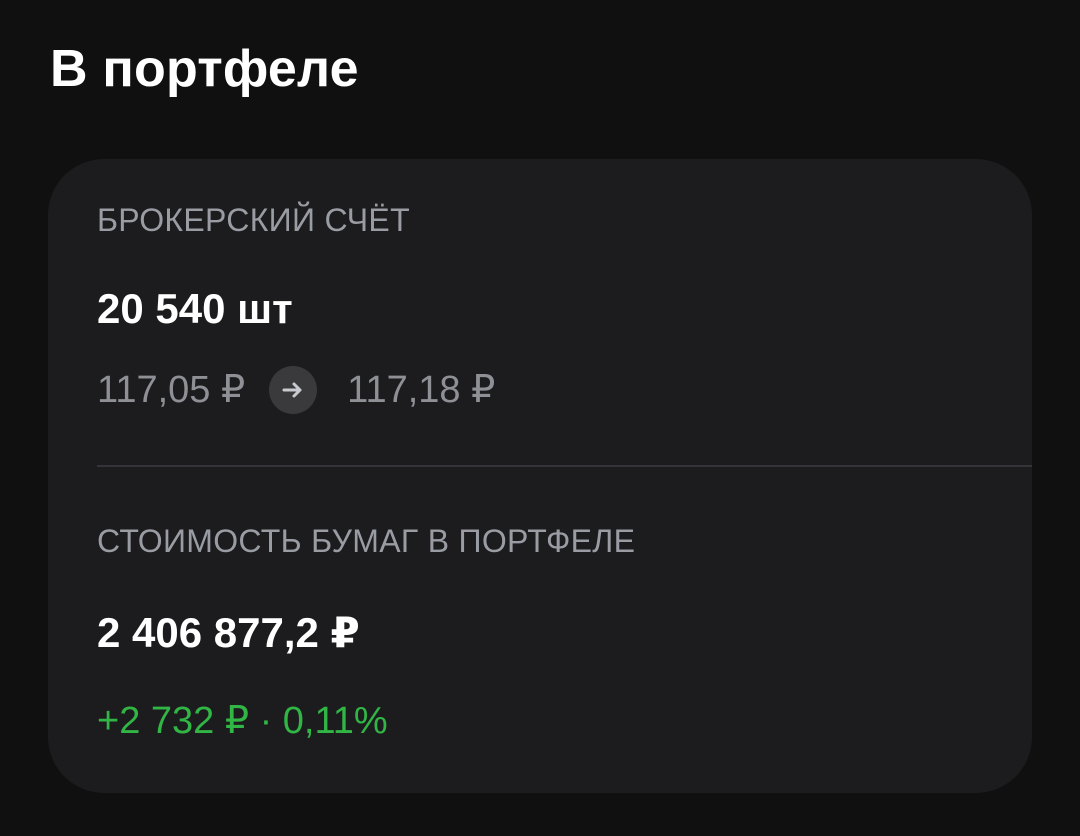  What do you see at coordinates (253, 220) in the screenshot?
I see `broker-account-caption: БРОКЕРСКИЙ СЧЁТ` at bounding box center [253, 220].